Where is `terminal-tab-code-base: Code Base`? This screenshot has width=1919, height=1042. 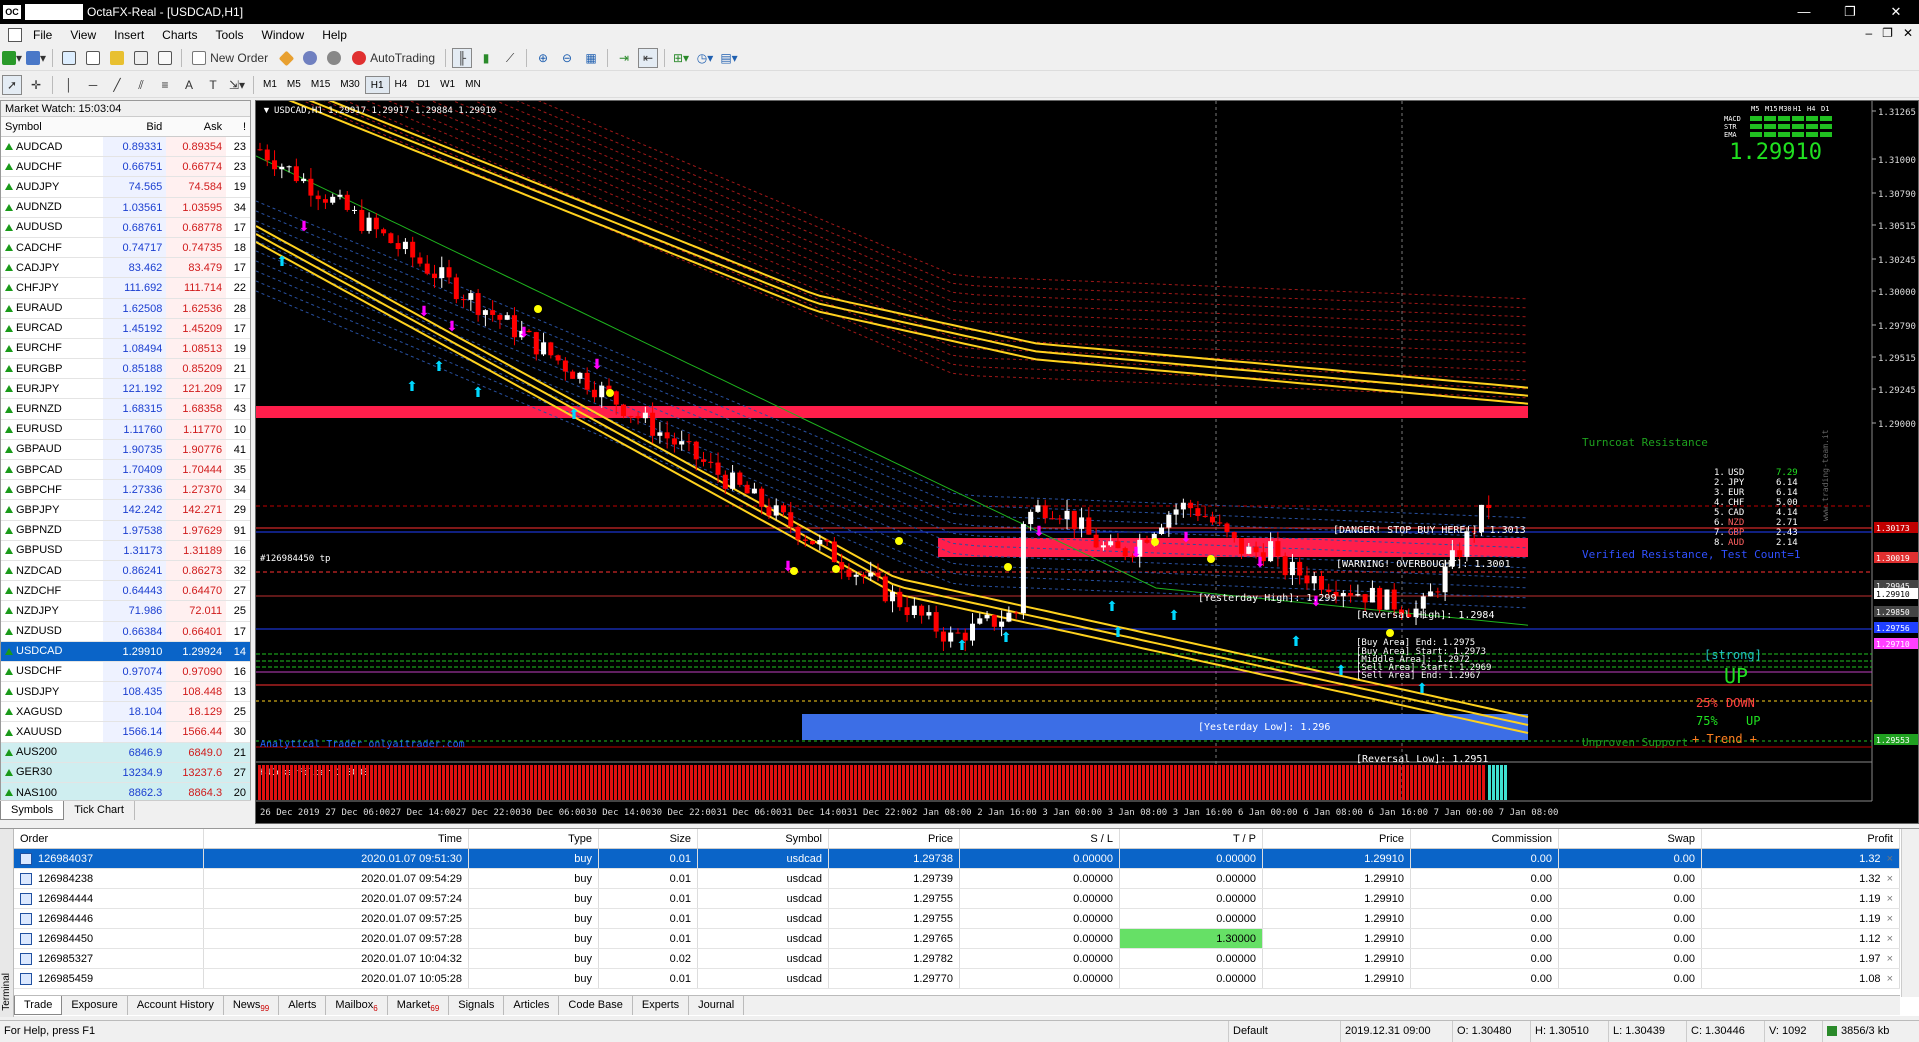
terminal-tab-code-base: Code Base is located at coordinates (596, 1005).